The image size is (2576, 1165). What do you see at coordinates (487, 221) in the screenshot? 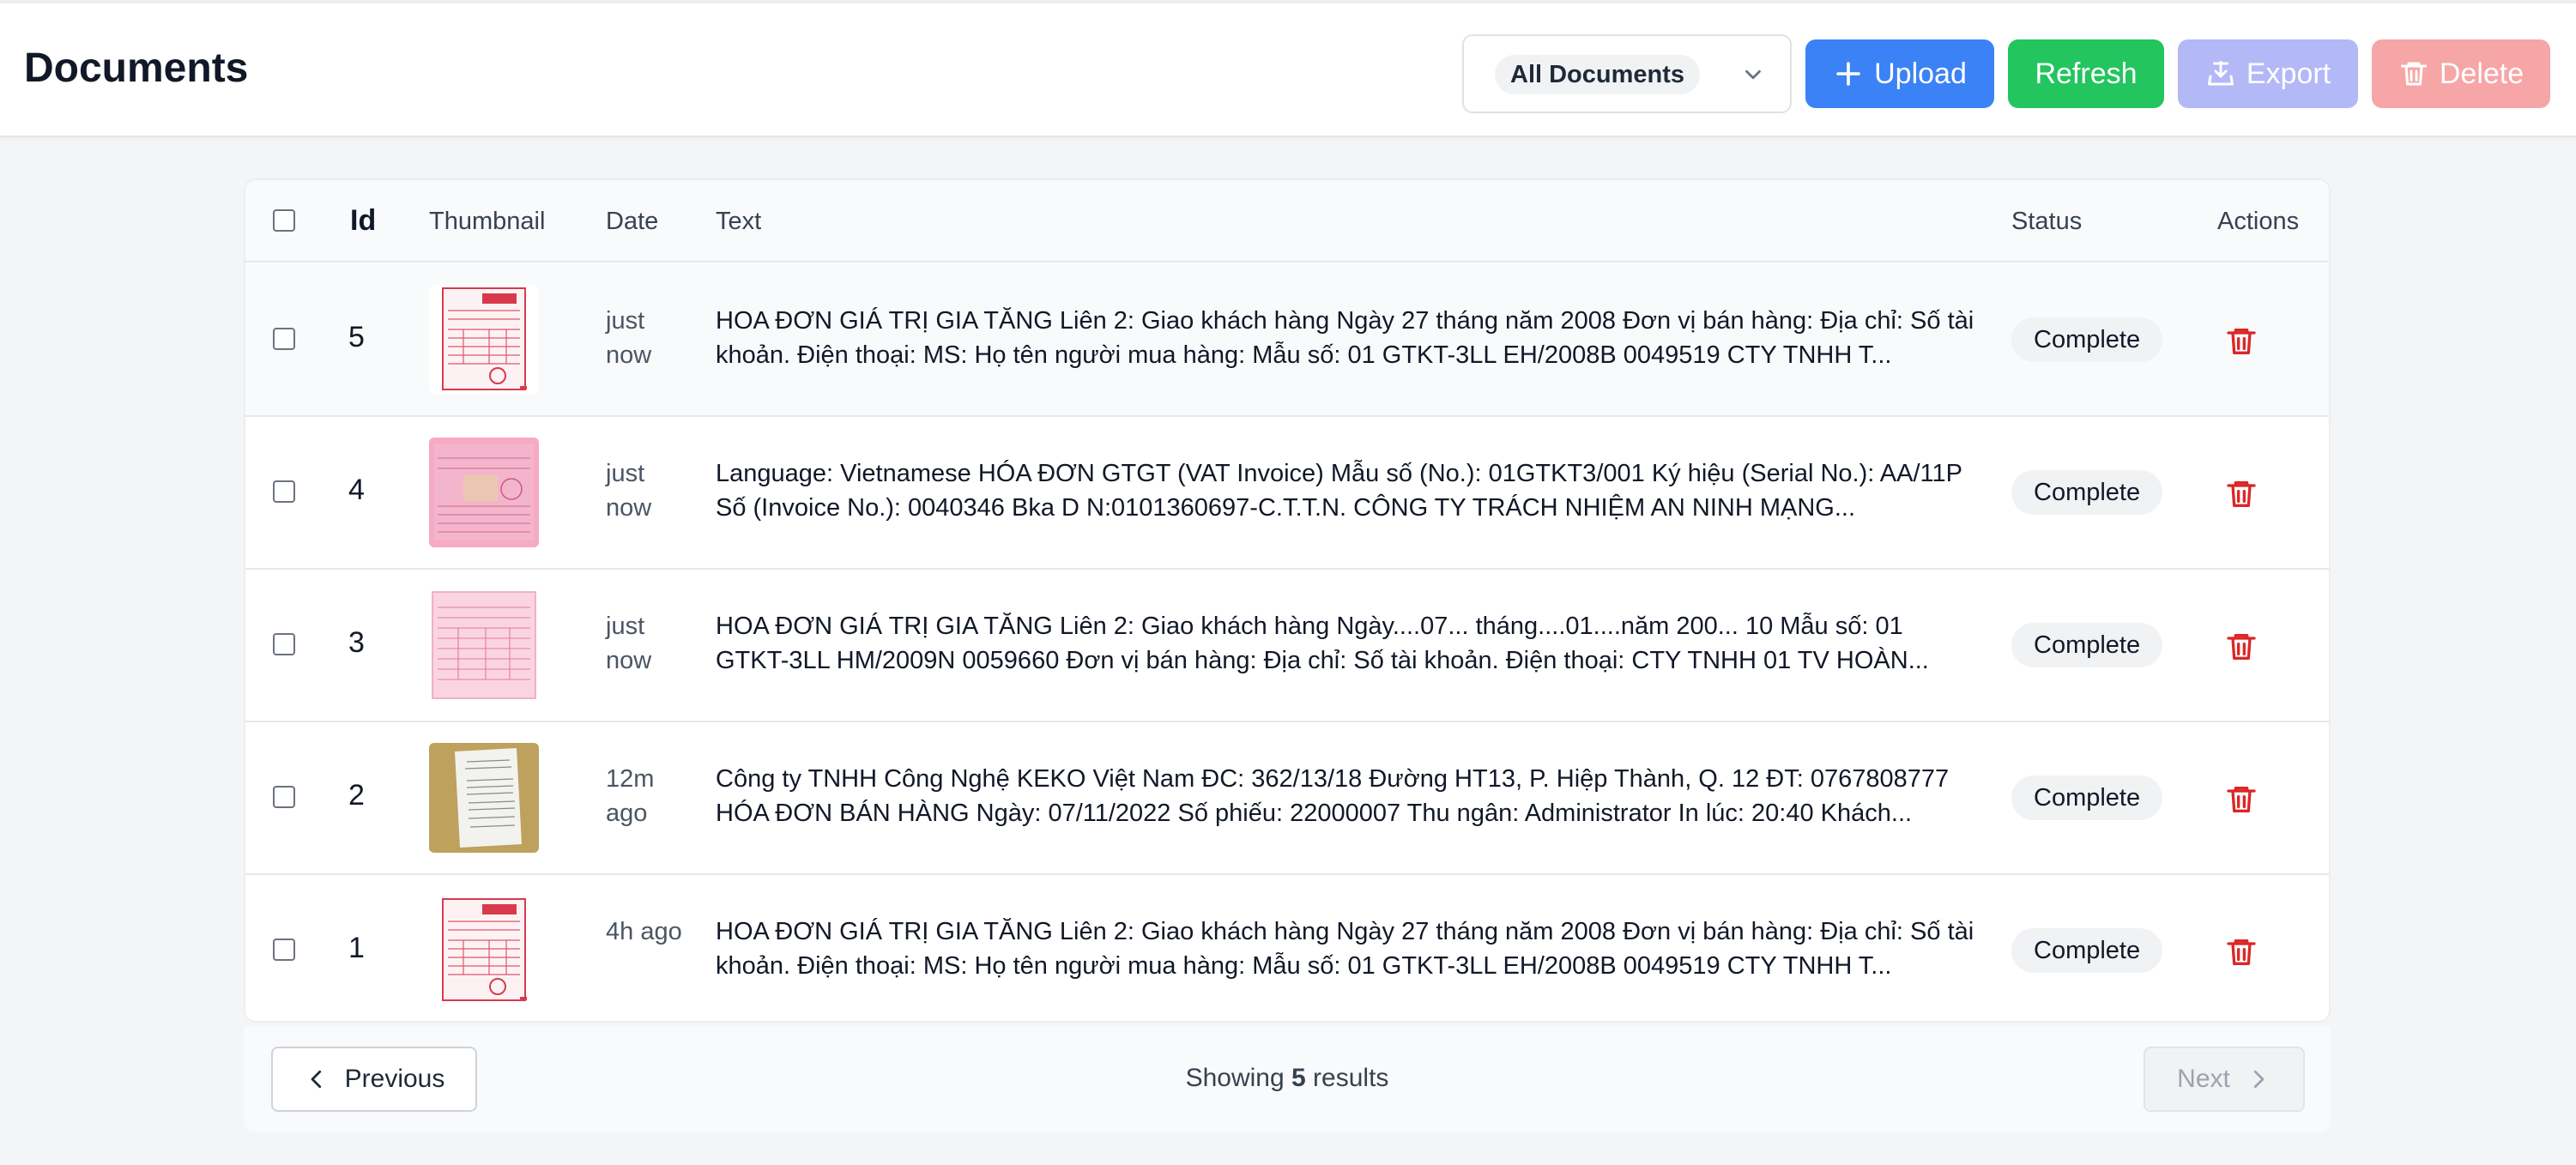
I see `column-header-thumbnail: Thumbnail` at bounding box center [487, 221].